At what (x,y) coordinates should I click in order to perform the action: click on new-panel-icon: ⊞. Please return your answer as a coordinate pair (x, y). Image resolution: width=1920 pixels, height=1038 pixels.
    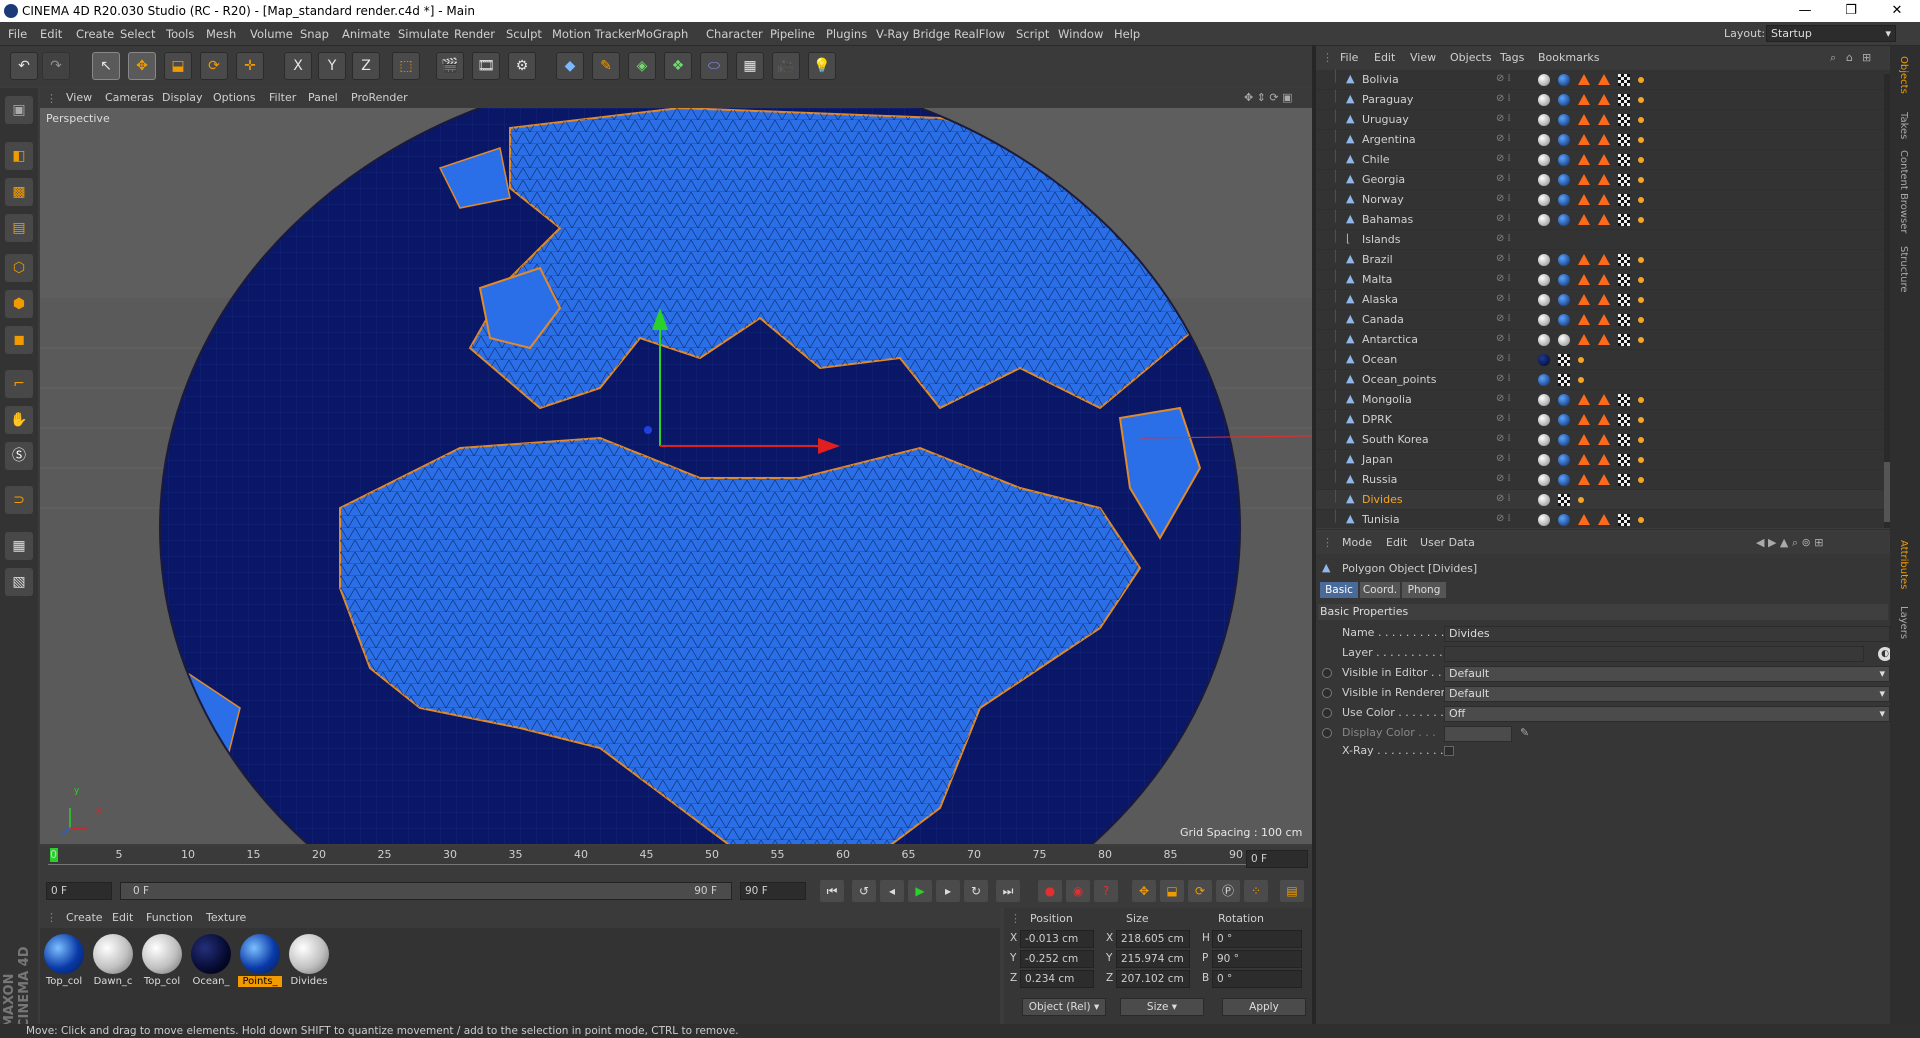
    Looking at the image, I should click on (1866, 57).